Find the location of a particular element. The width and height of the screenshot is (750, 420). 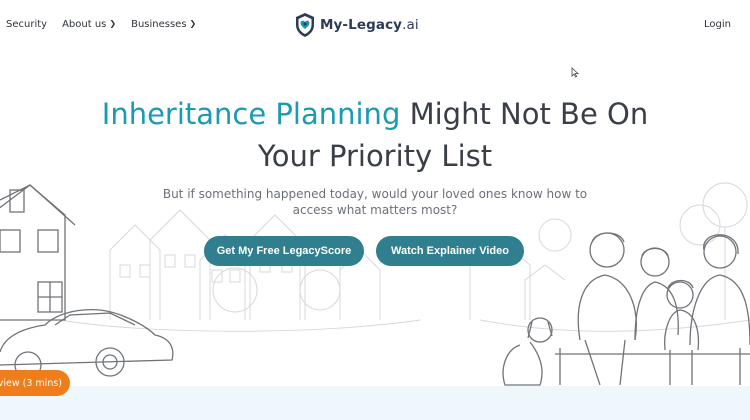

mouse-cursor-icon is located at coordinates (575, 72).